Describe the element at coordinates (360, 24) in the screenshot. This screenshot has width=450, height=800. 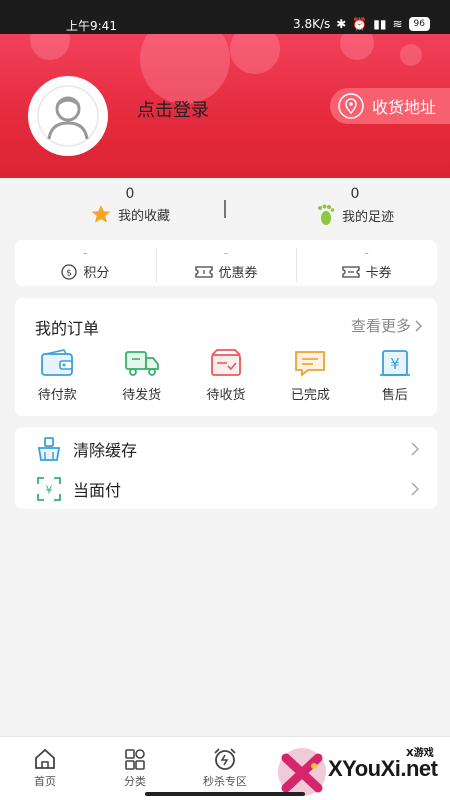
I see `alarm-status-icon: ⏰` at that location.